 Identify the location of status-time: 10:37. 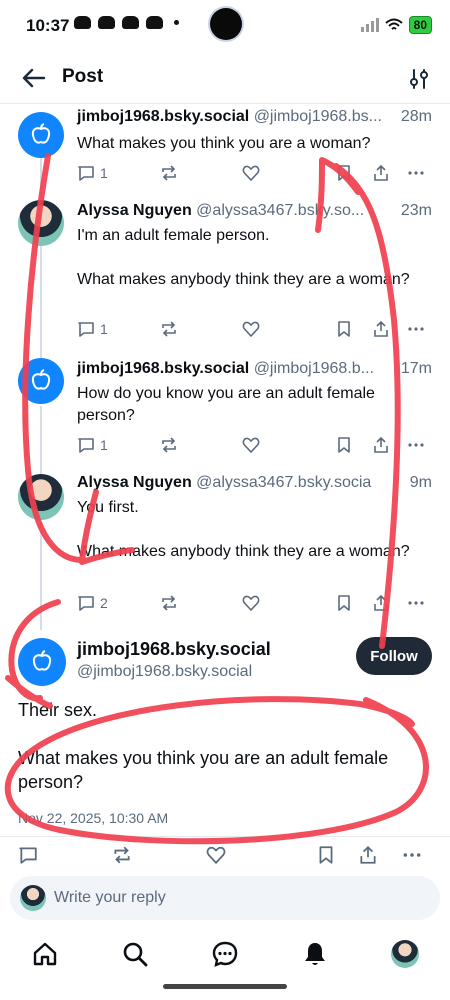
(48, 25).